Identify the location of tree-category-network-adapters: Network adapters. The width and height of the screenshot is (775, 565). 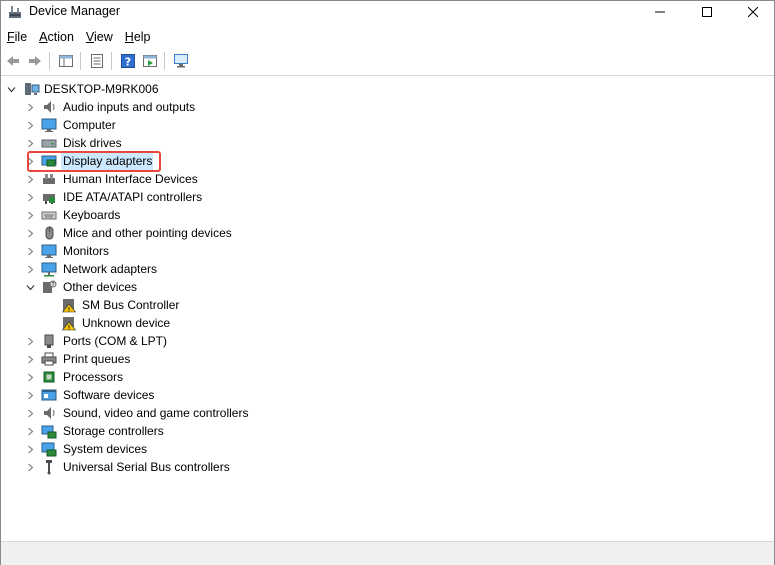
(387, 269).